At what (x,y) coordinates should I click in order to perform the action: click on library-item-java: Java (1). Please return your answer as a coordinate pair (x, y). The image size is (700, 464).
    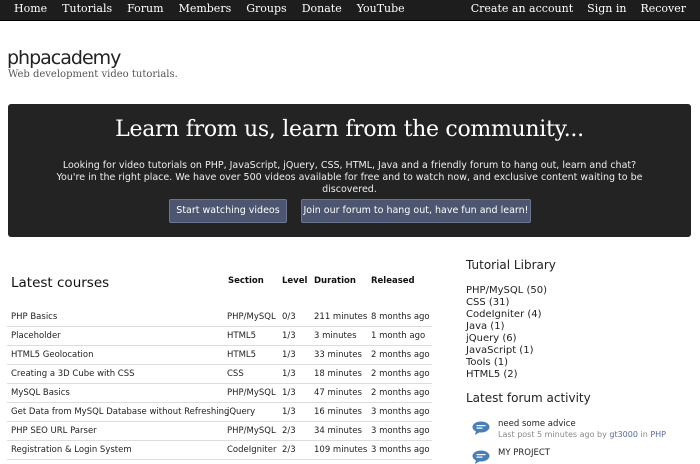
    Looking at the image, I should click on (566, 327).